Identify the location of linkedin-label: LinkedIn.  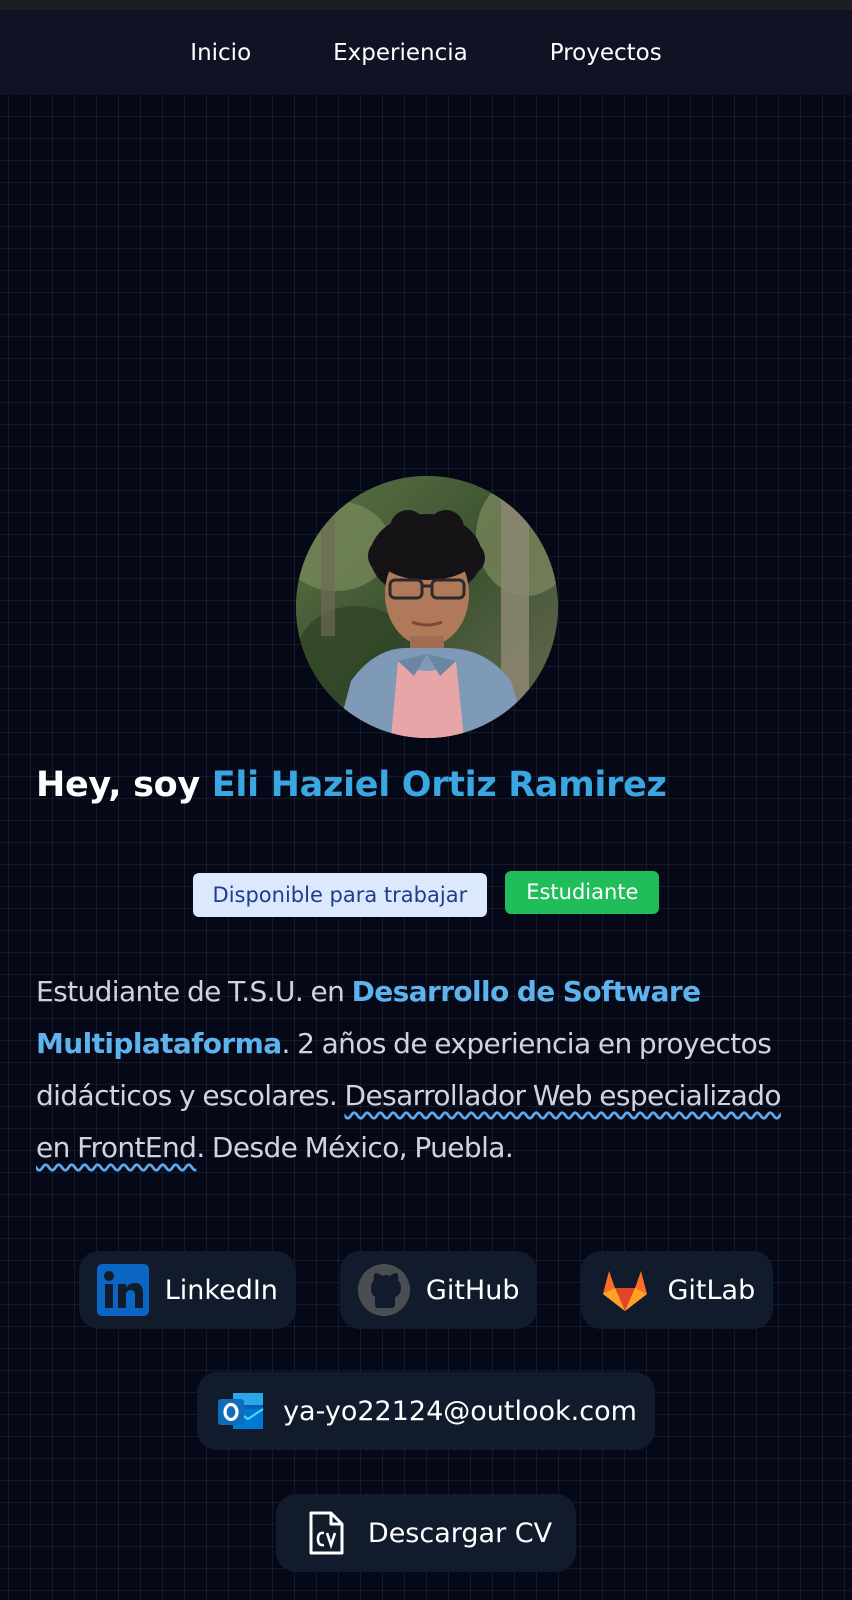
(221, 1290).